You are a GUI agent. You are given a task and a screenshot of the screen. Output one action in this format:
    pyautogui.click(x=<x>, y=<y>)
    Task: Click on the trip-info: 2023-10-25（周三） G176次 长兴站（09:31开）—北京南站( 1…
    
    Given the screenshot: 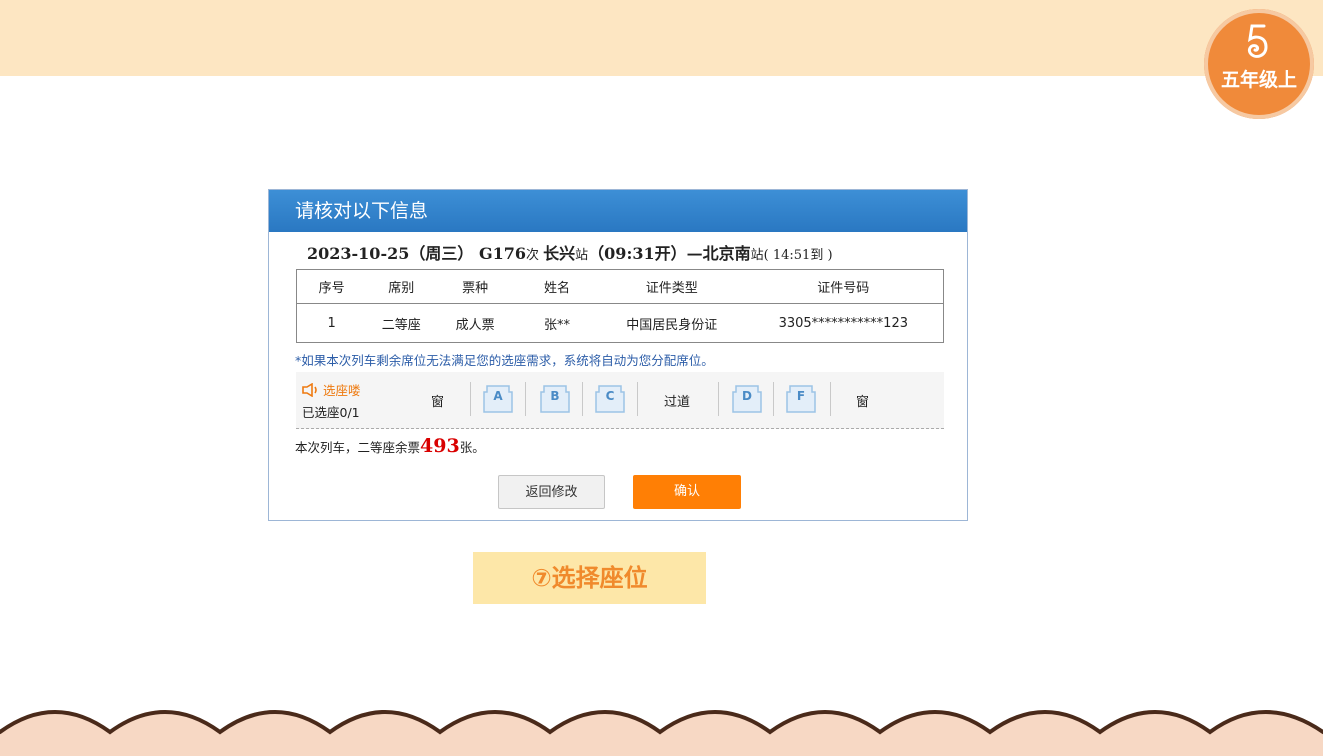 What is the action you would take?
    pyautogui.click(x=570, y=252)
    